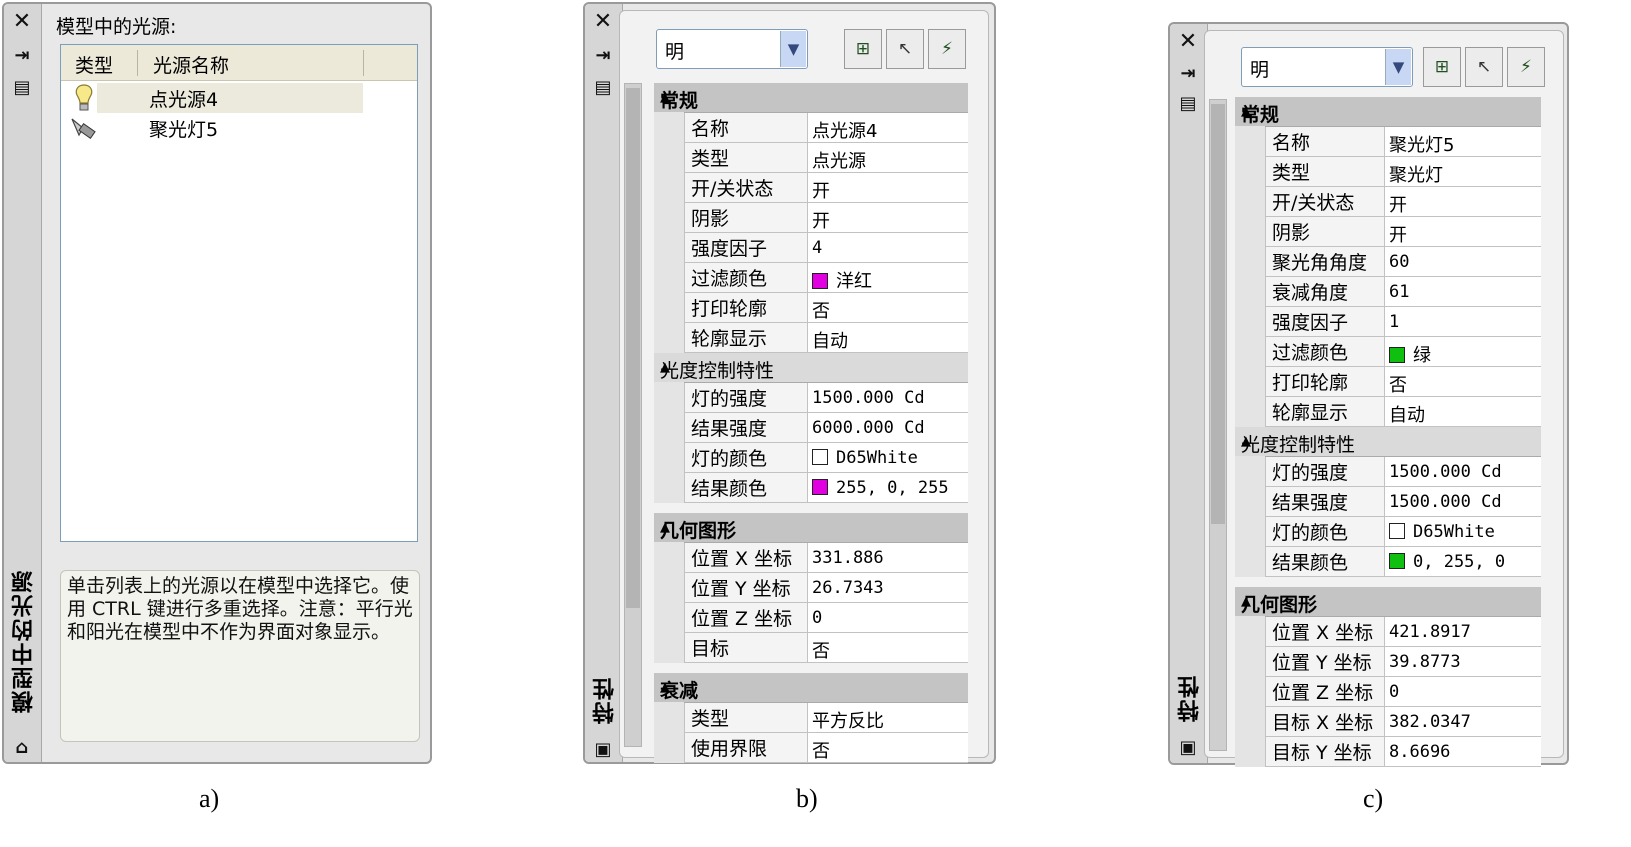 This screenshot has width=1631, height=847. Describe the element at coordinates (1463, 321) in the screenshot. I see `property-value: 1` at that location.